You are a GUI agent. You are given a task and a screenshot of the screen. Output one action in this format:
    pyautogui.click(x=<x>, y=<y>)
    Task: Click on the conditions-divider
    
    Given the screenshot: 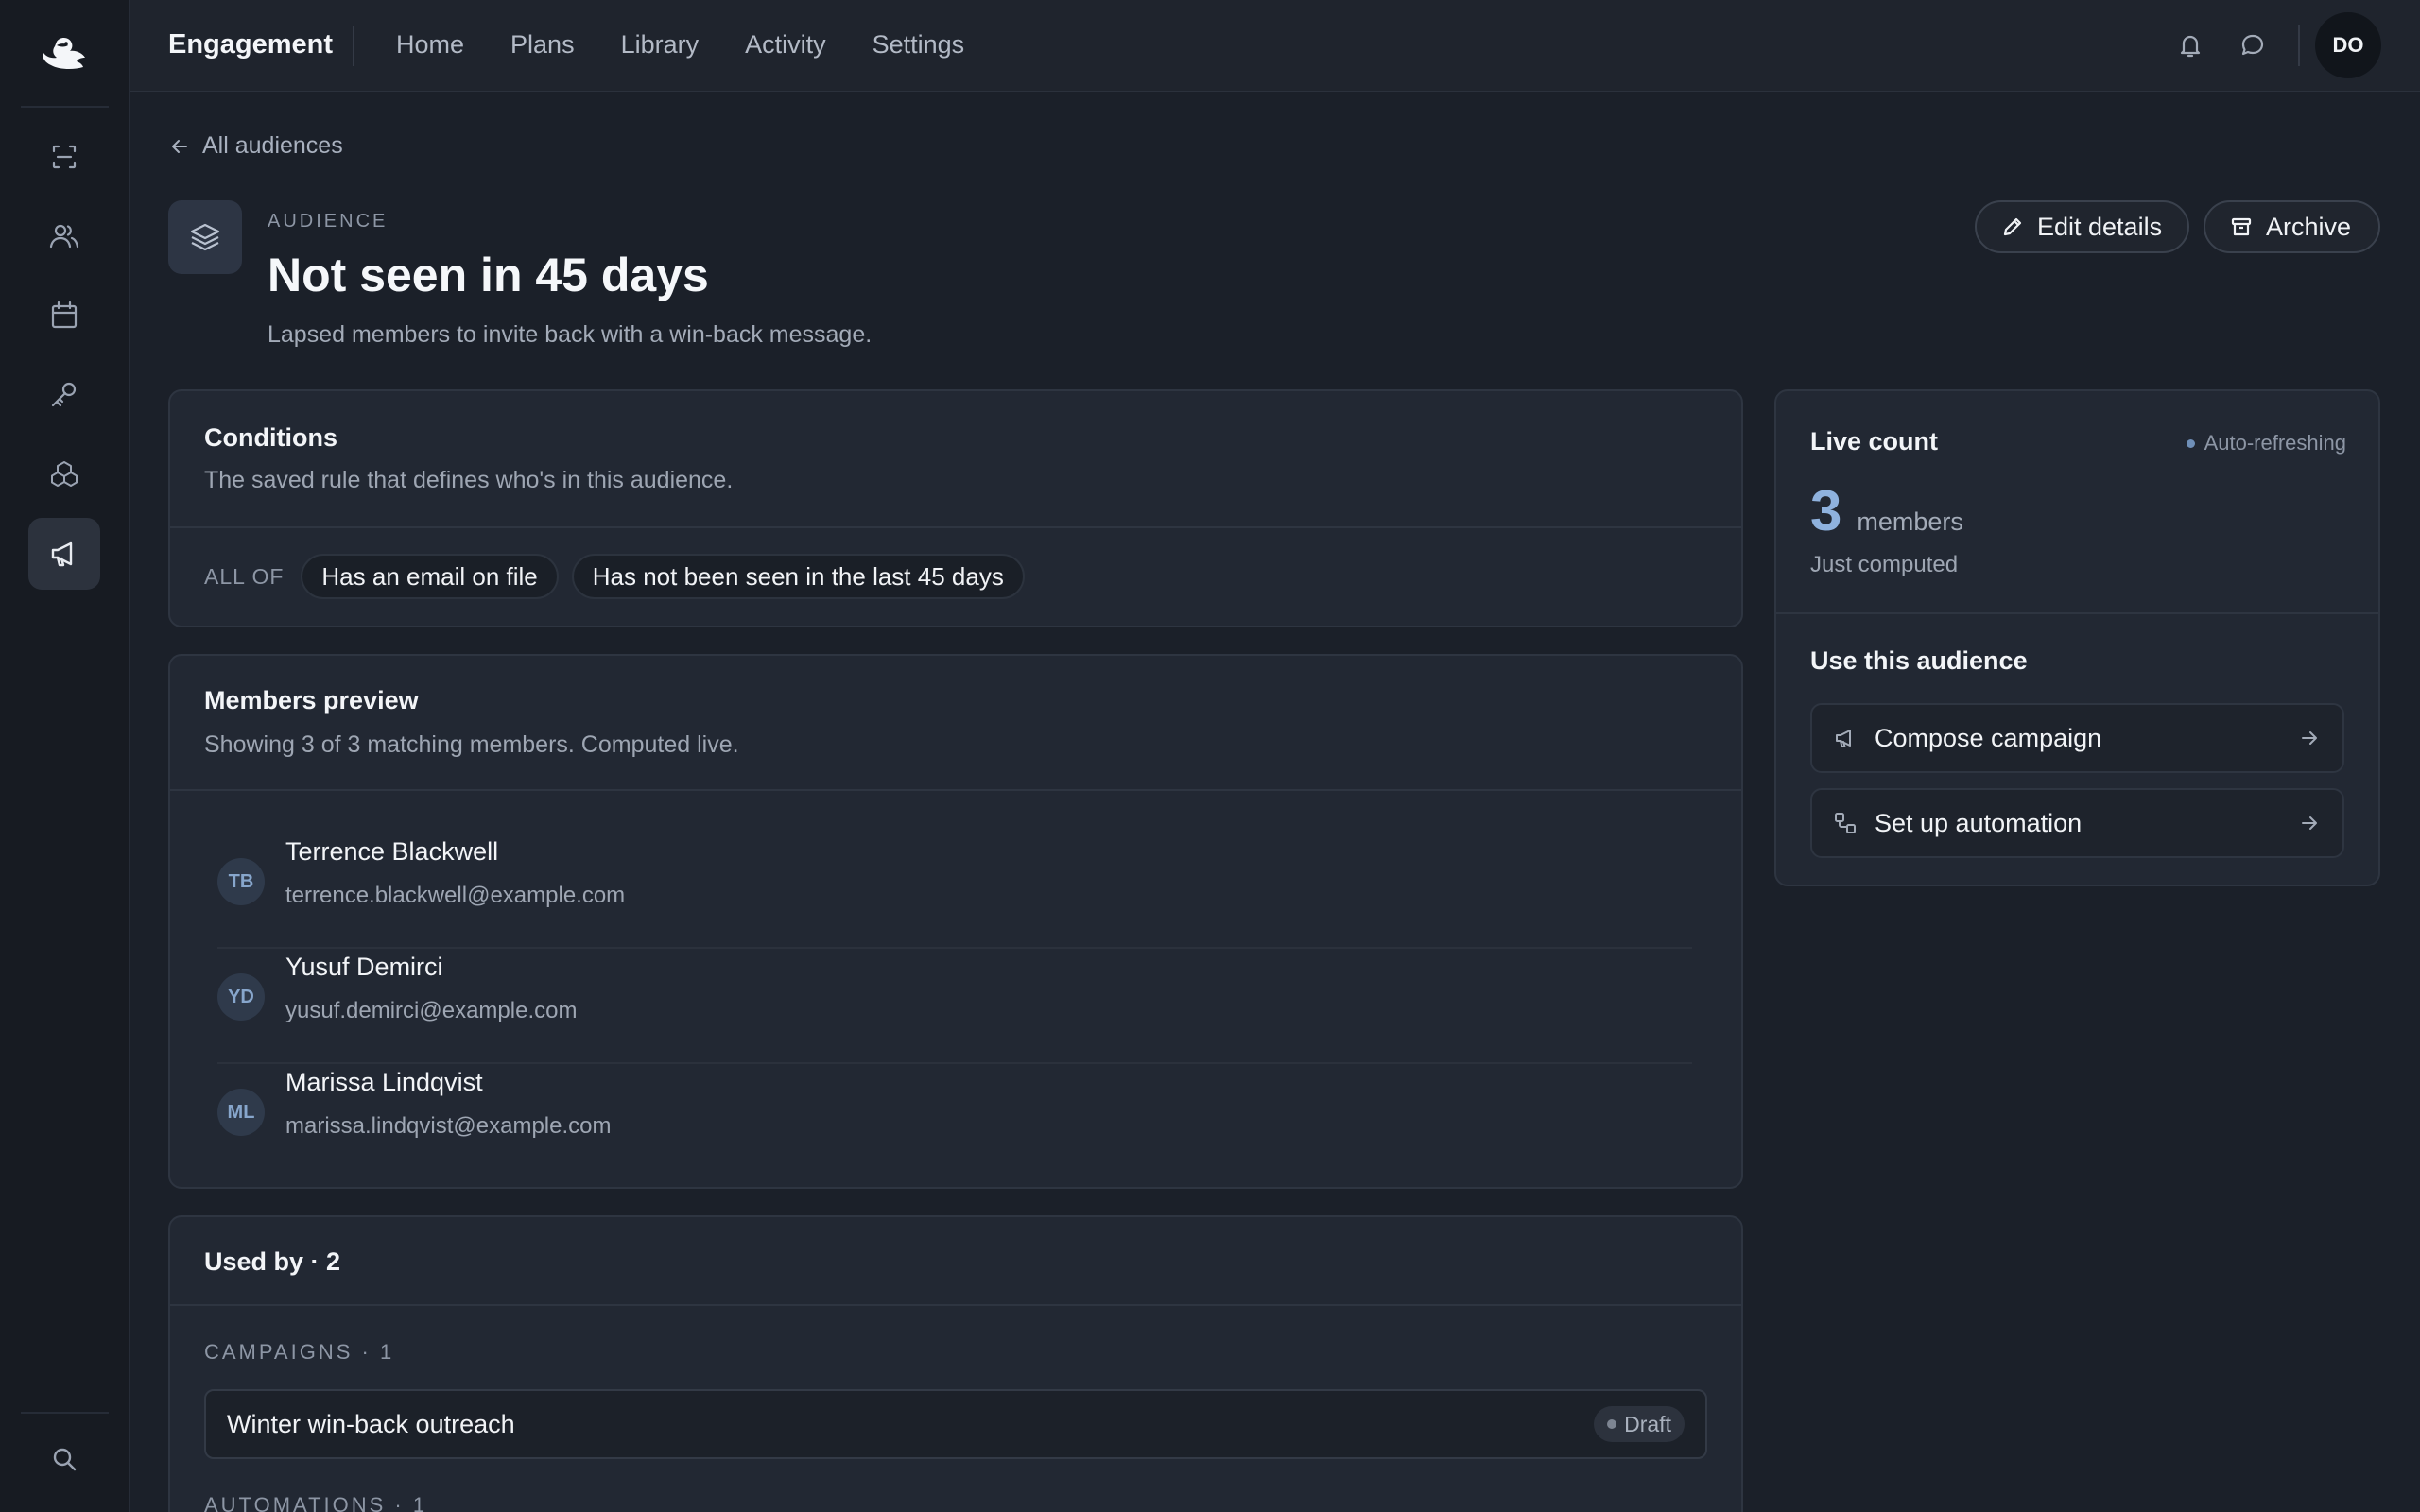 What is the action you would take?
    pyautogui.click(x=955, y=527)
    